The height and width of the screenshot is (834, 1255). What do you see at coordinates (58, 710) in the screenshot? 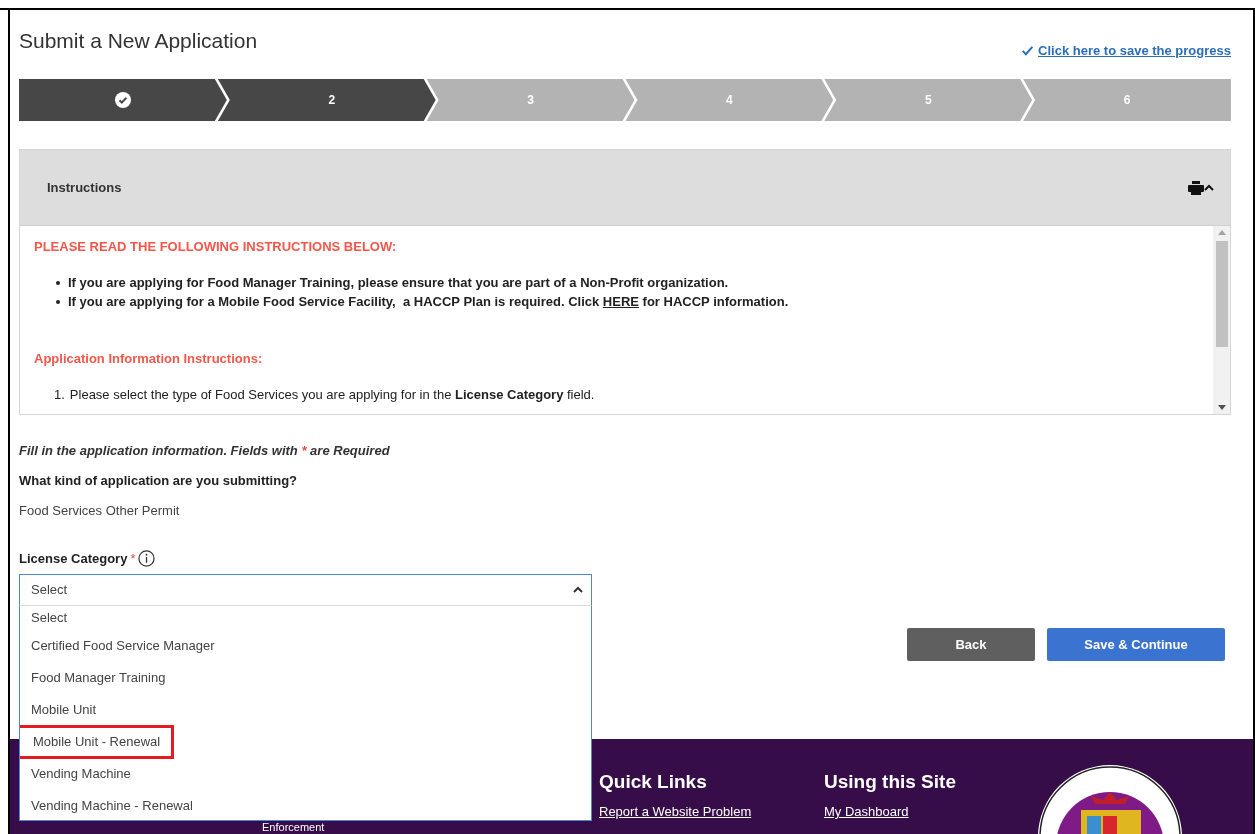
I see `dropdown-option: Mobile Unit` at bounding box center [58, 710].